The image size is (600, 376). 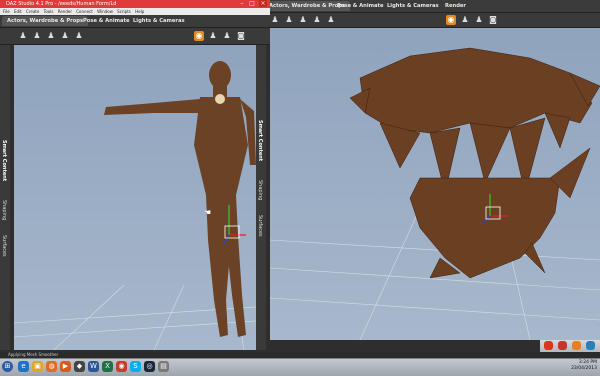 What do you see at coordinates (455, 6) in the screenshot?
I see `tab-render-right: Render` at bounding box center [455, 6].